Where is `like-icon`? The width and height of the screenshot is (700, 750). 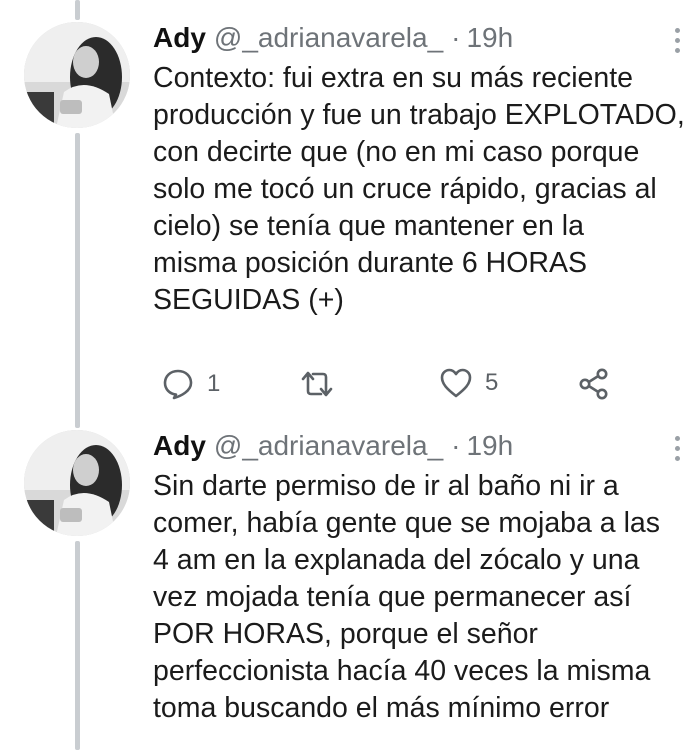
like-icon is located at coordinates (456, 383).